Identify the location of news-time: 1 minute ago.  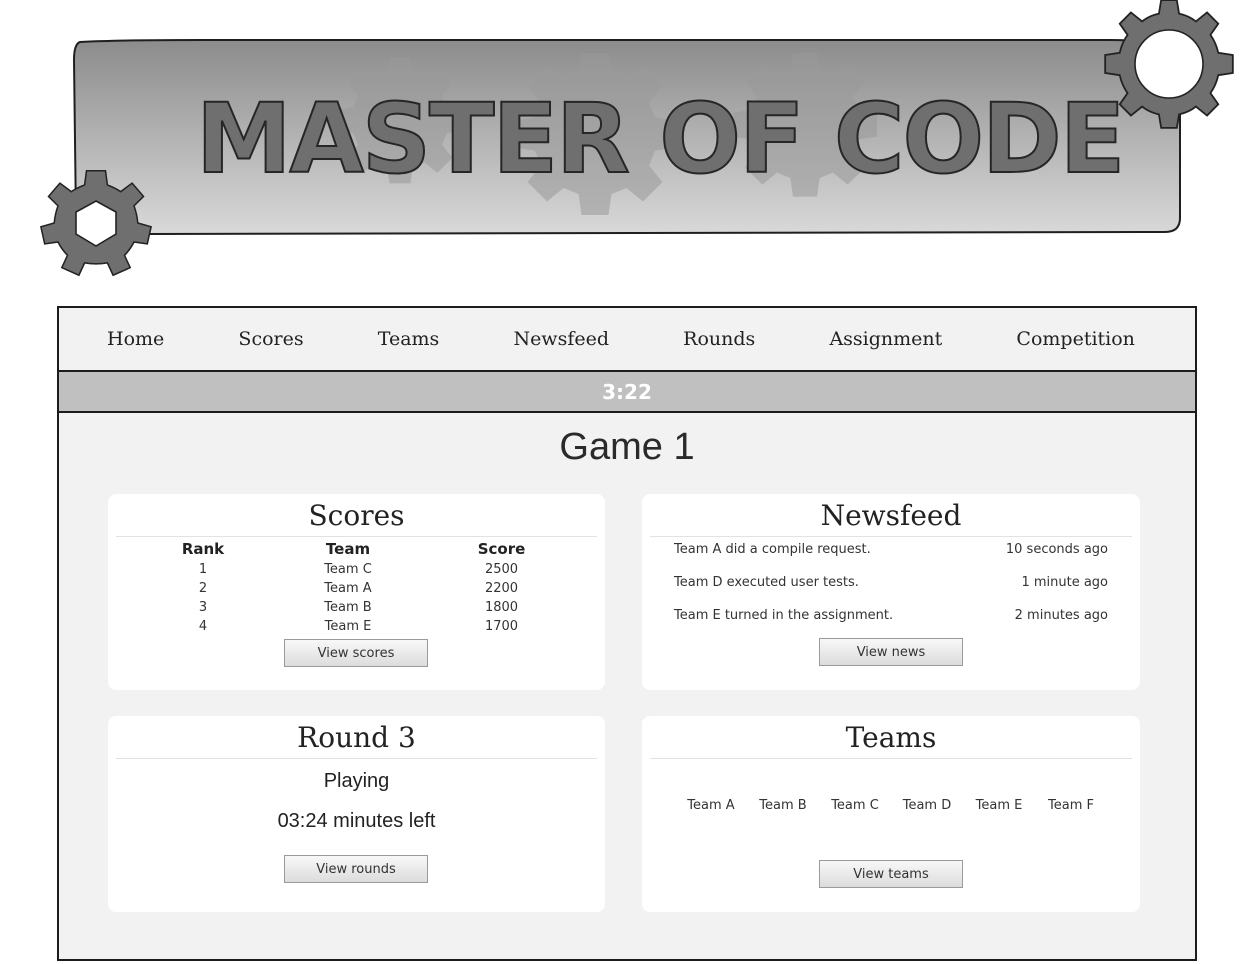
(1064, 582).